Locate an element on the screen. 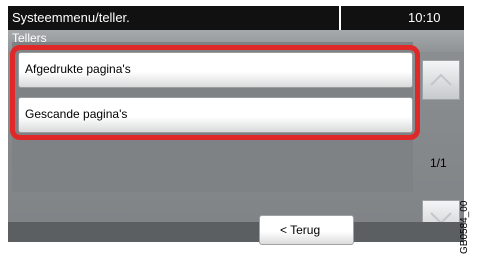 The image size is (477, 261). chevron-up-icon is located at coordinates (441, 79).